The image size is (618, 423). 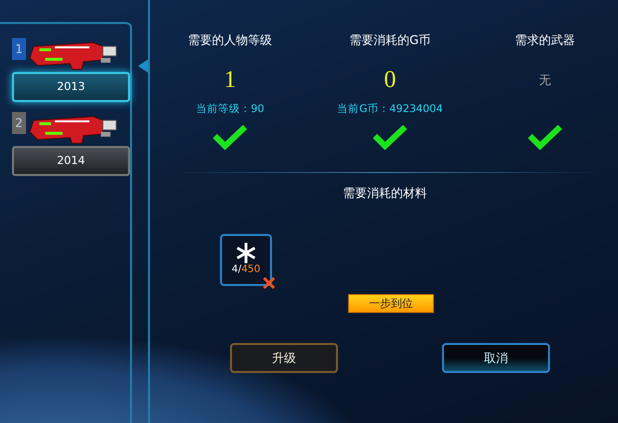 What do you see at coordinates (391, 303) in the screenshot?
I see `quick-complete-button: 一步到位` at bounding box center [391, 303].